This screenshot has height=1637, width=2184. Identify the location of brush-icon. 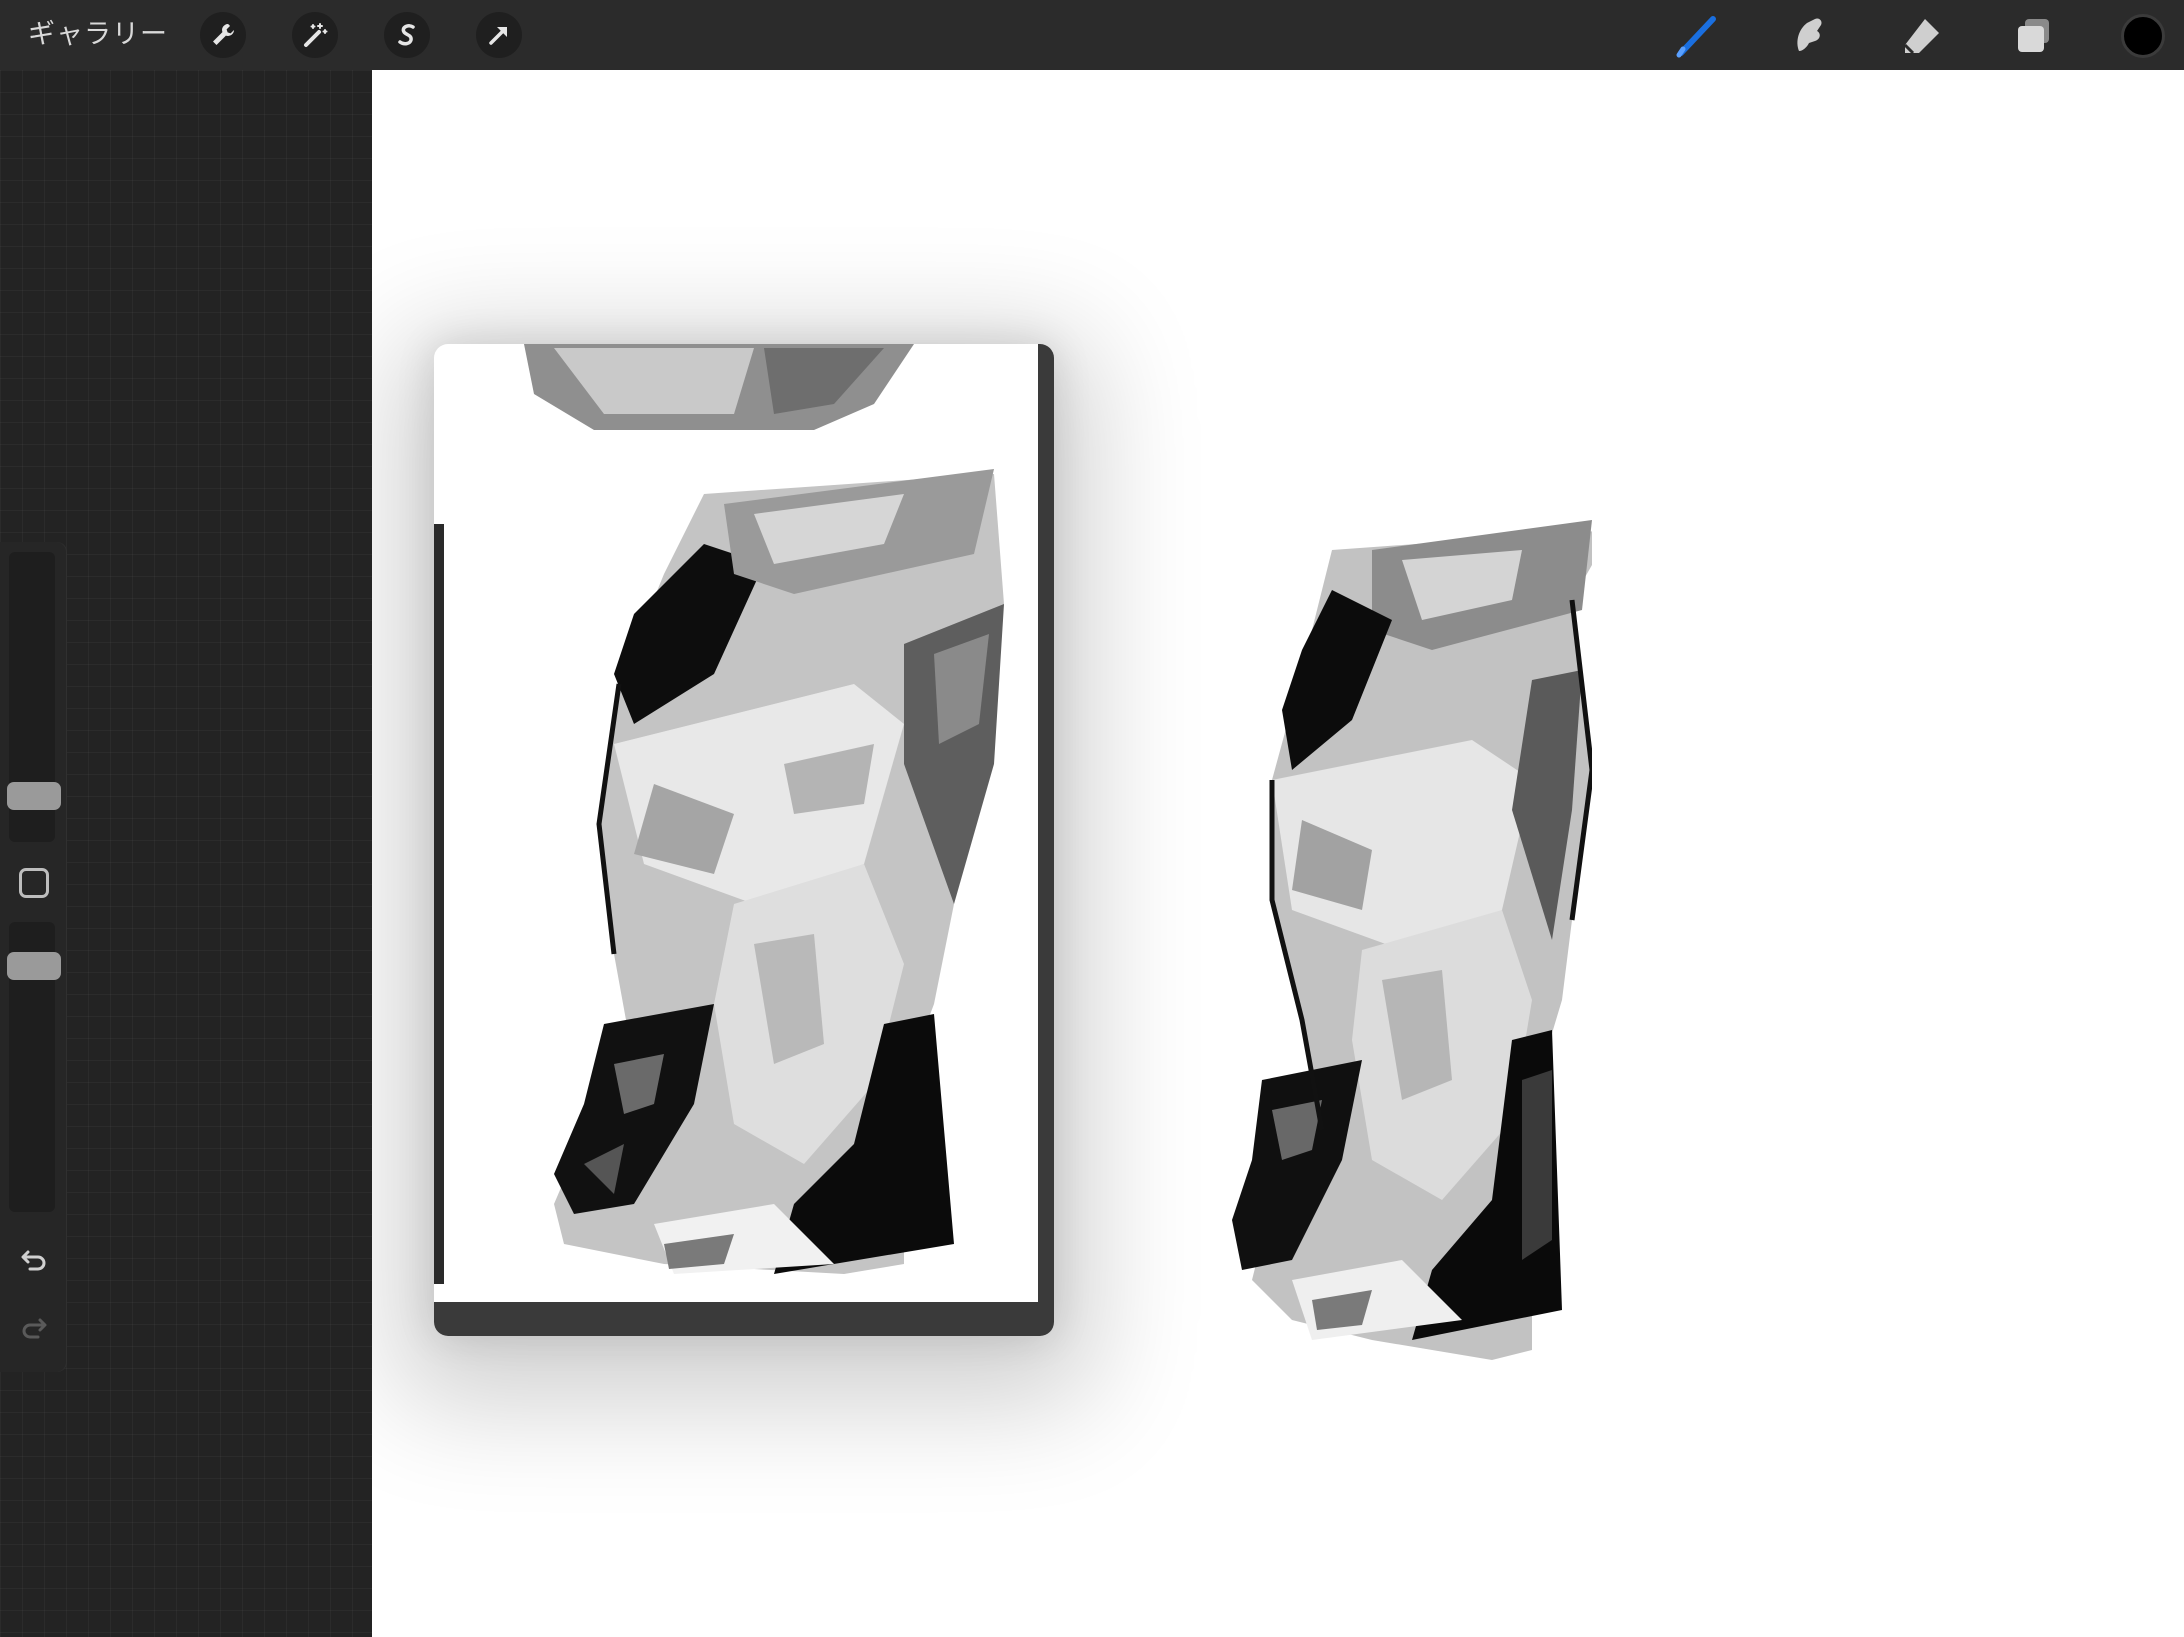
(1697, 35).